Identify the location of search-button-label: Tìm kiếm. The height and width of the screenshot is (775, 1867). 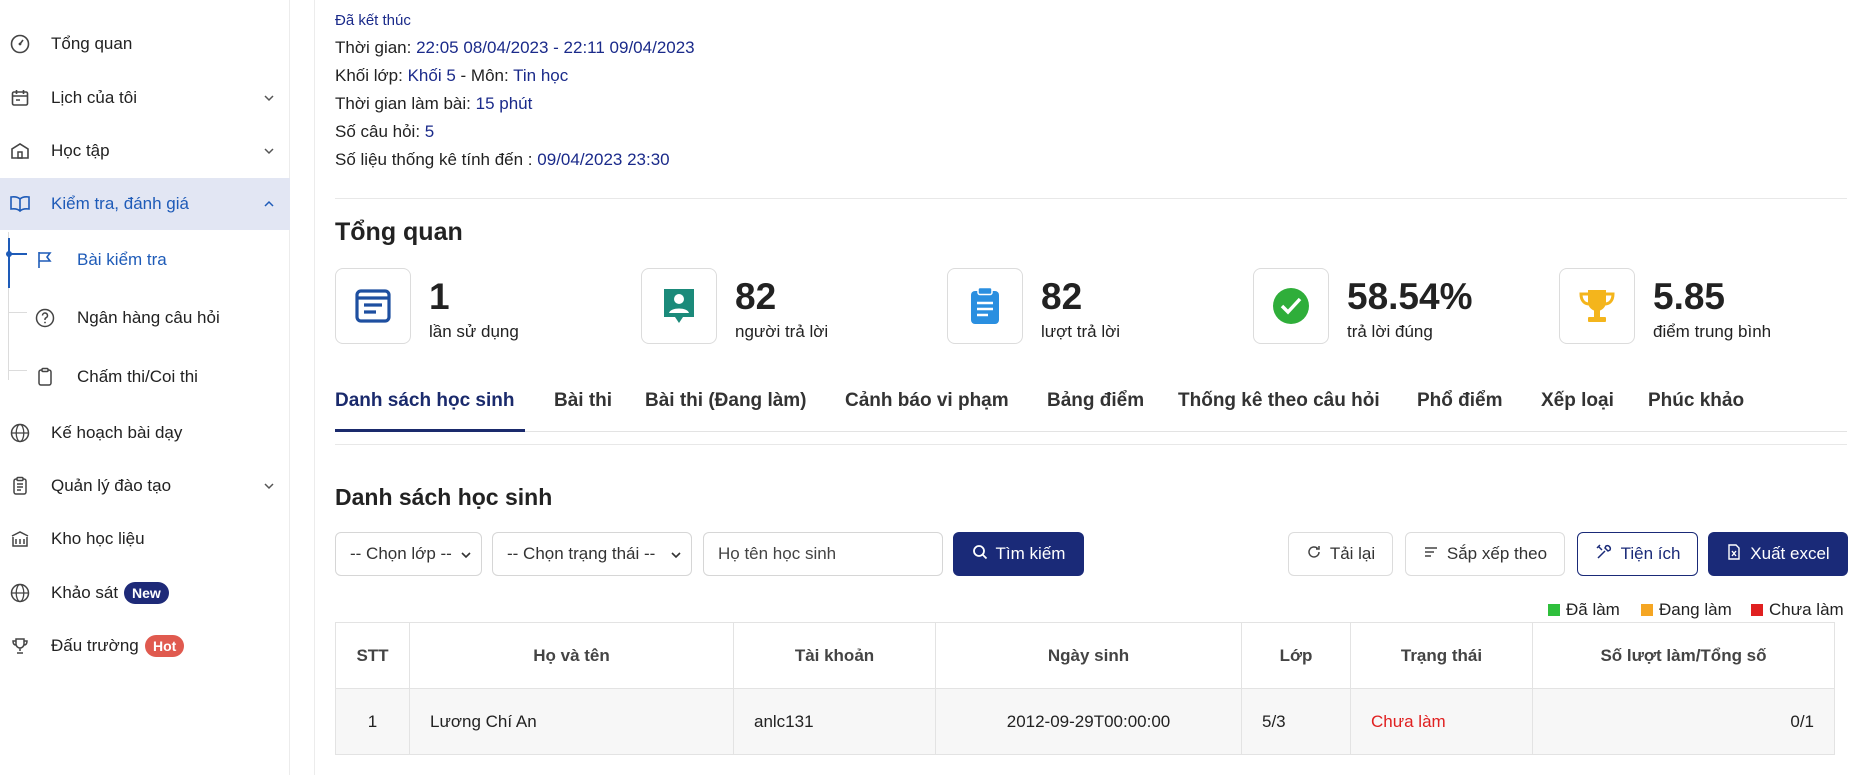
(1030, 553).